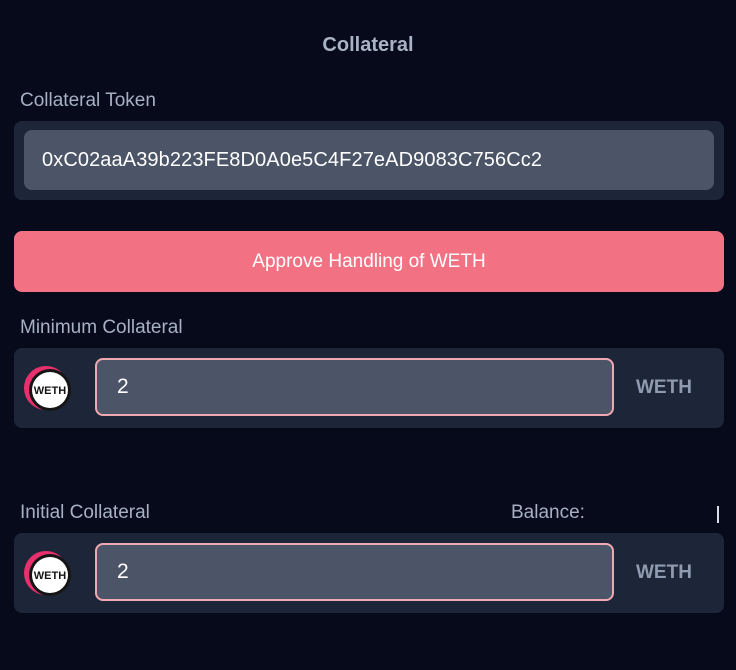 The image size is (736, 670). Describe the element at coordinates (88, 100) in the screenshot. I see `collateral-token-label: Collateral Token` at that location.